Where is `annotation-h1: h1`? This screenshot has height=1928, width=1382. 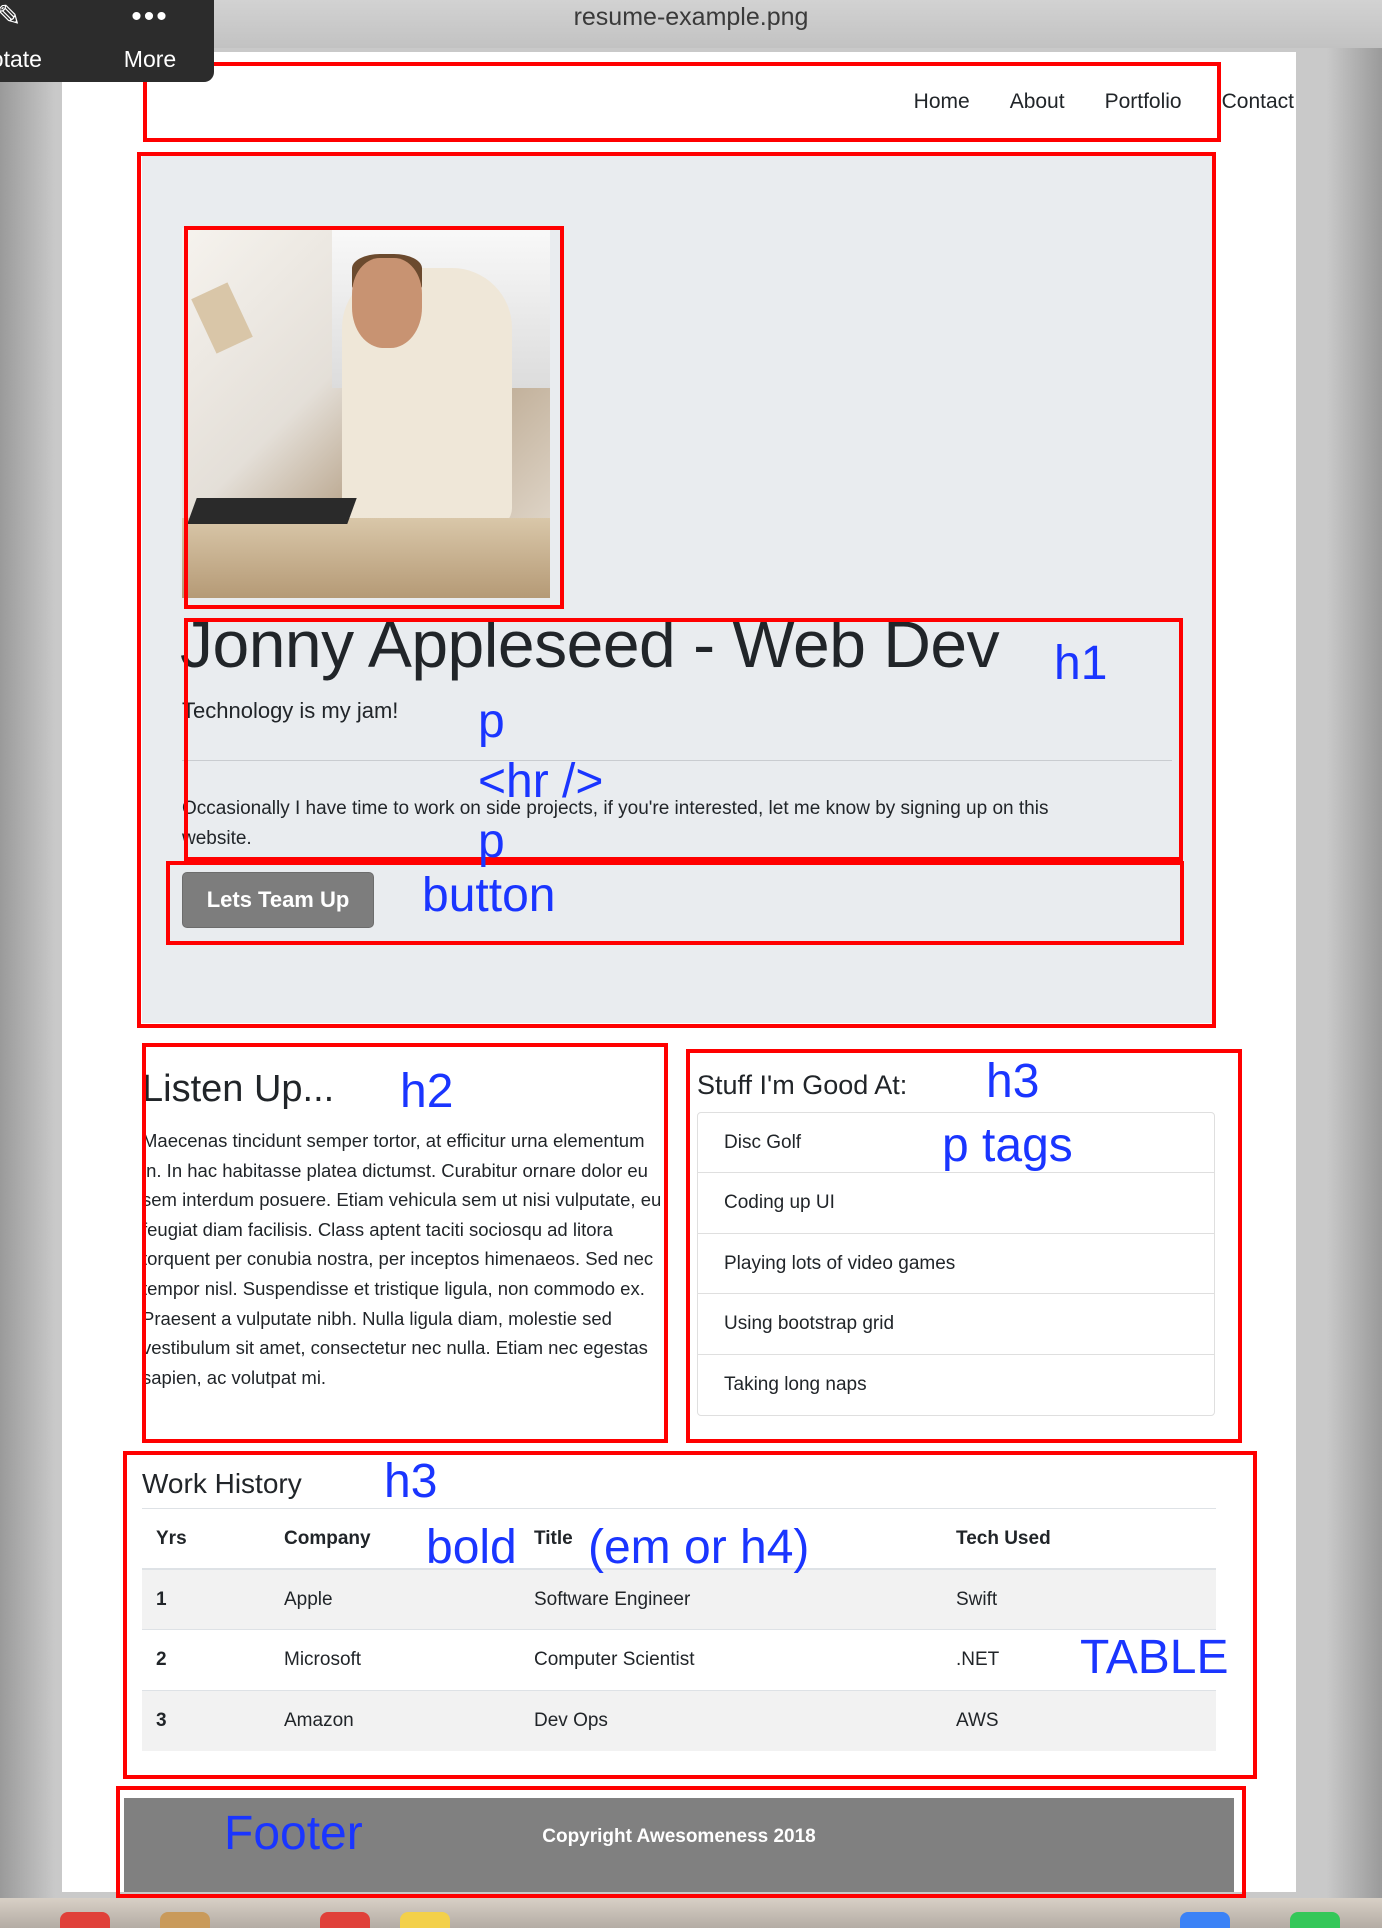 annotation-h1: h1 is located at coordinates (1081, 663).